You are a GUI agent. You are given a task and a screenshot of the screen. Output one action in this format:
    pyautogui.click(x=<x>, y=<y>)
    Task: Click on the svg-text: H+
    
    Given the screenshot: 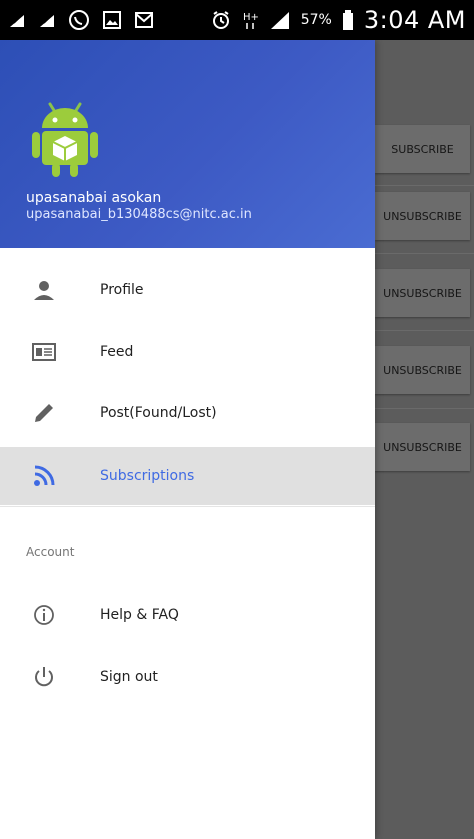 What is the action you would take?
    pyautogui.click(x=251, y=17)
    